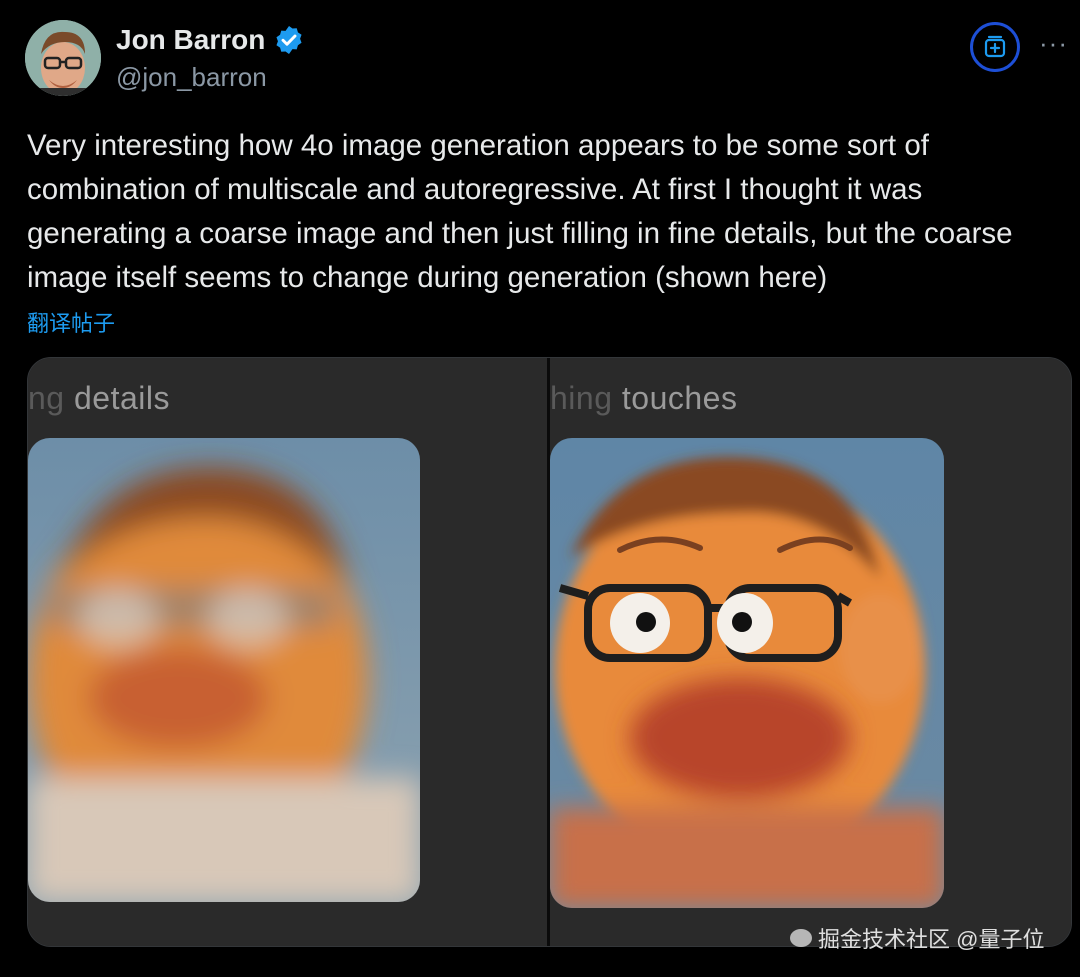  I want to click on add-to-list-icon, so click(995, 46).